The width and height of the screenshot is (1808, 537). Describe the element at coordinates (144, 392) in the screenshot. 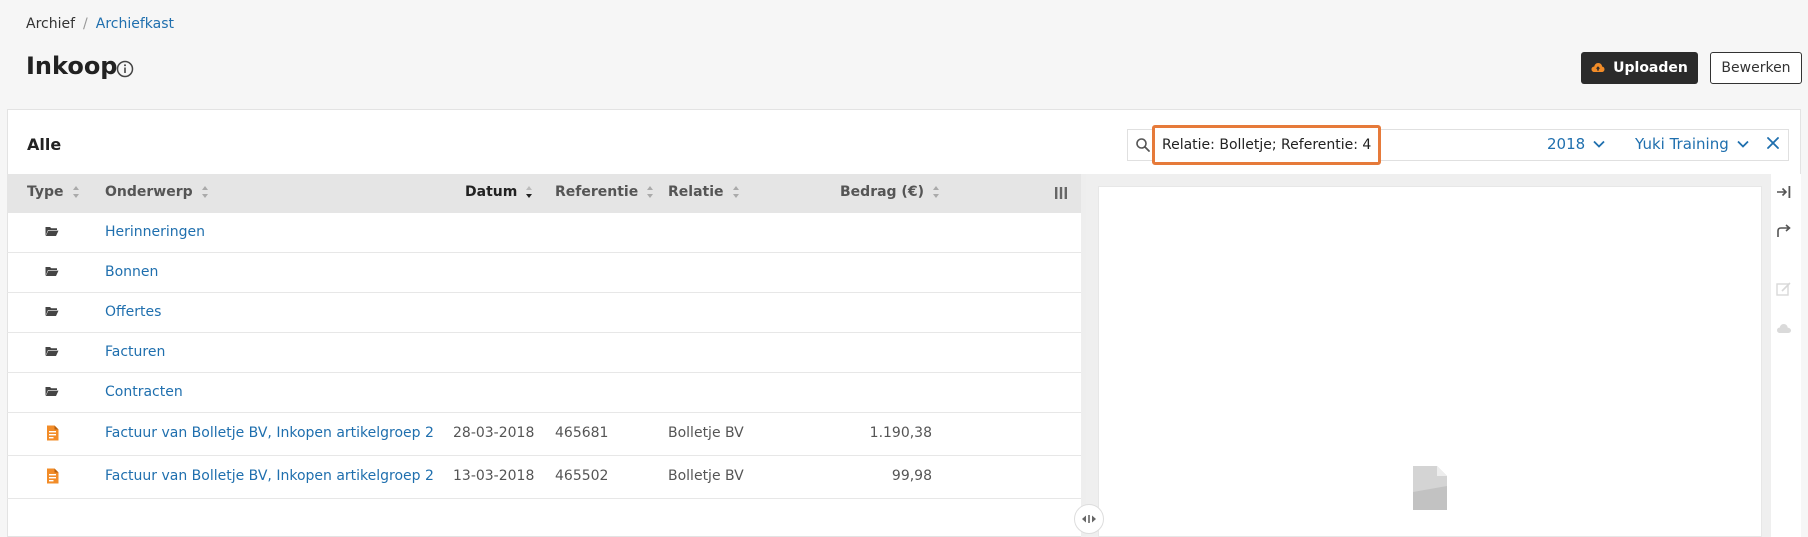

I see `folder-link: Contracten` at that location.